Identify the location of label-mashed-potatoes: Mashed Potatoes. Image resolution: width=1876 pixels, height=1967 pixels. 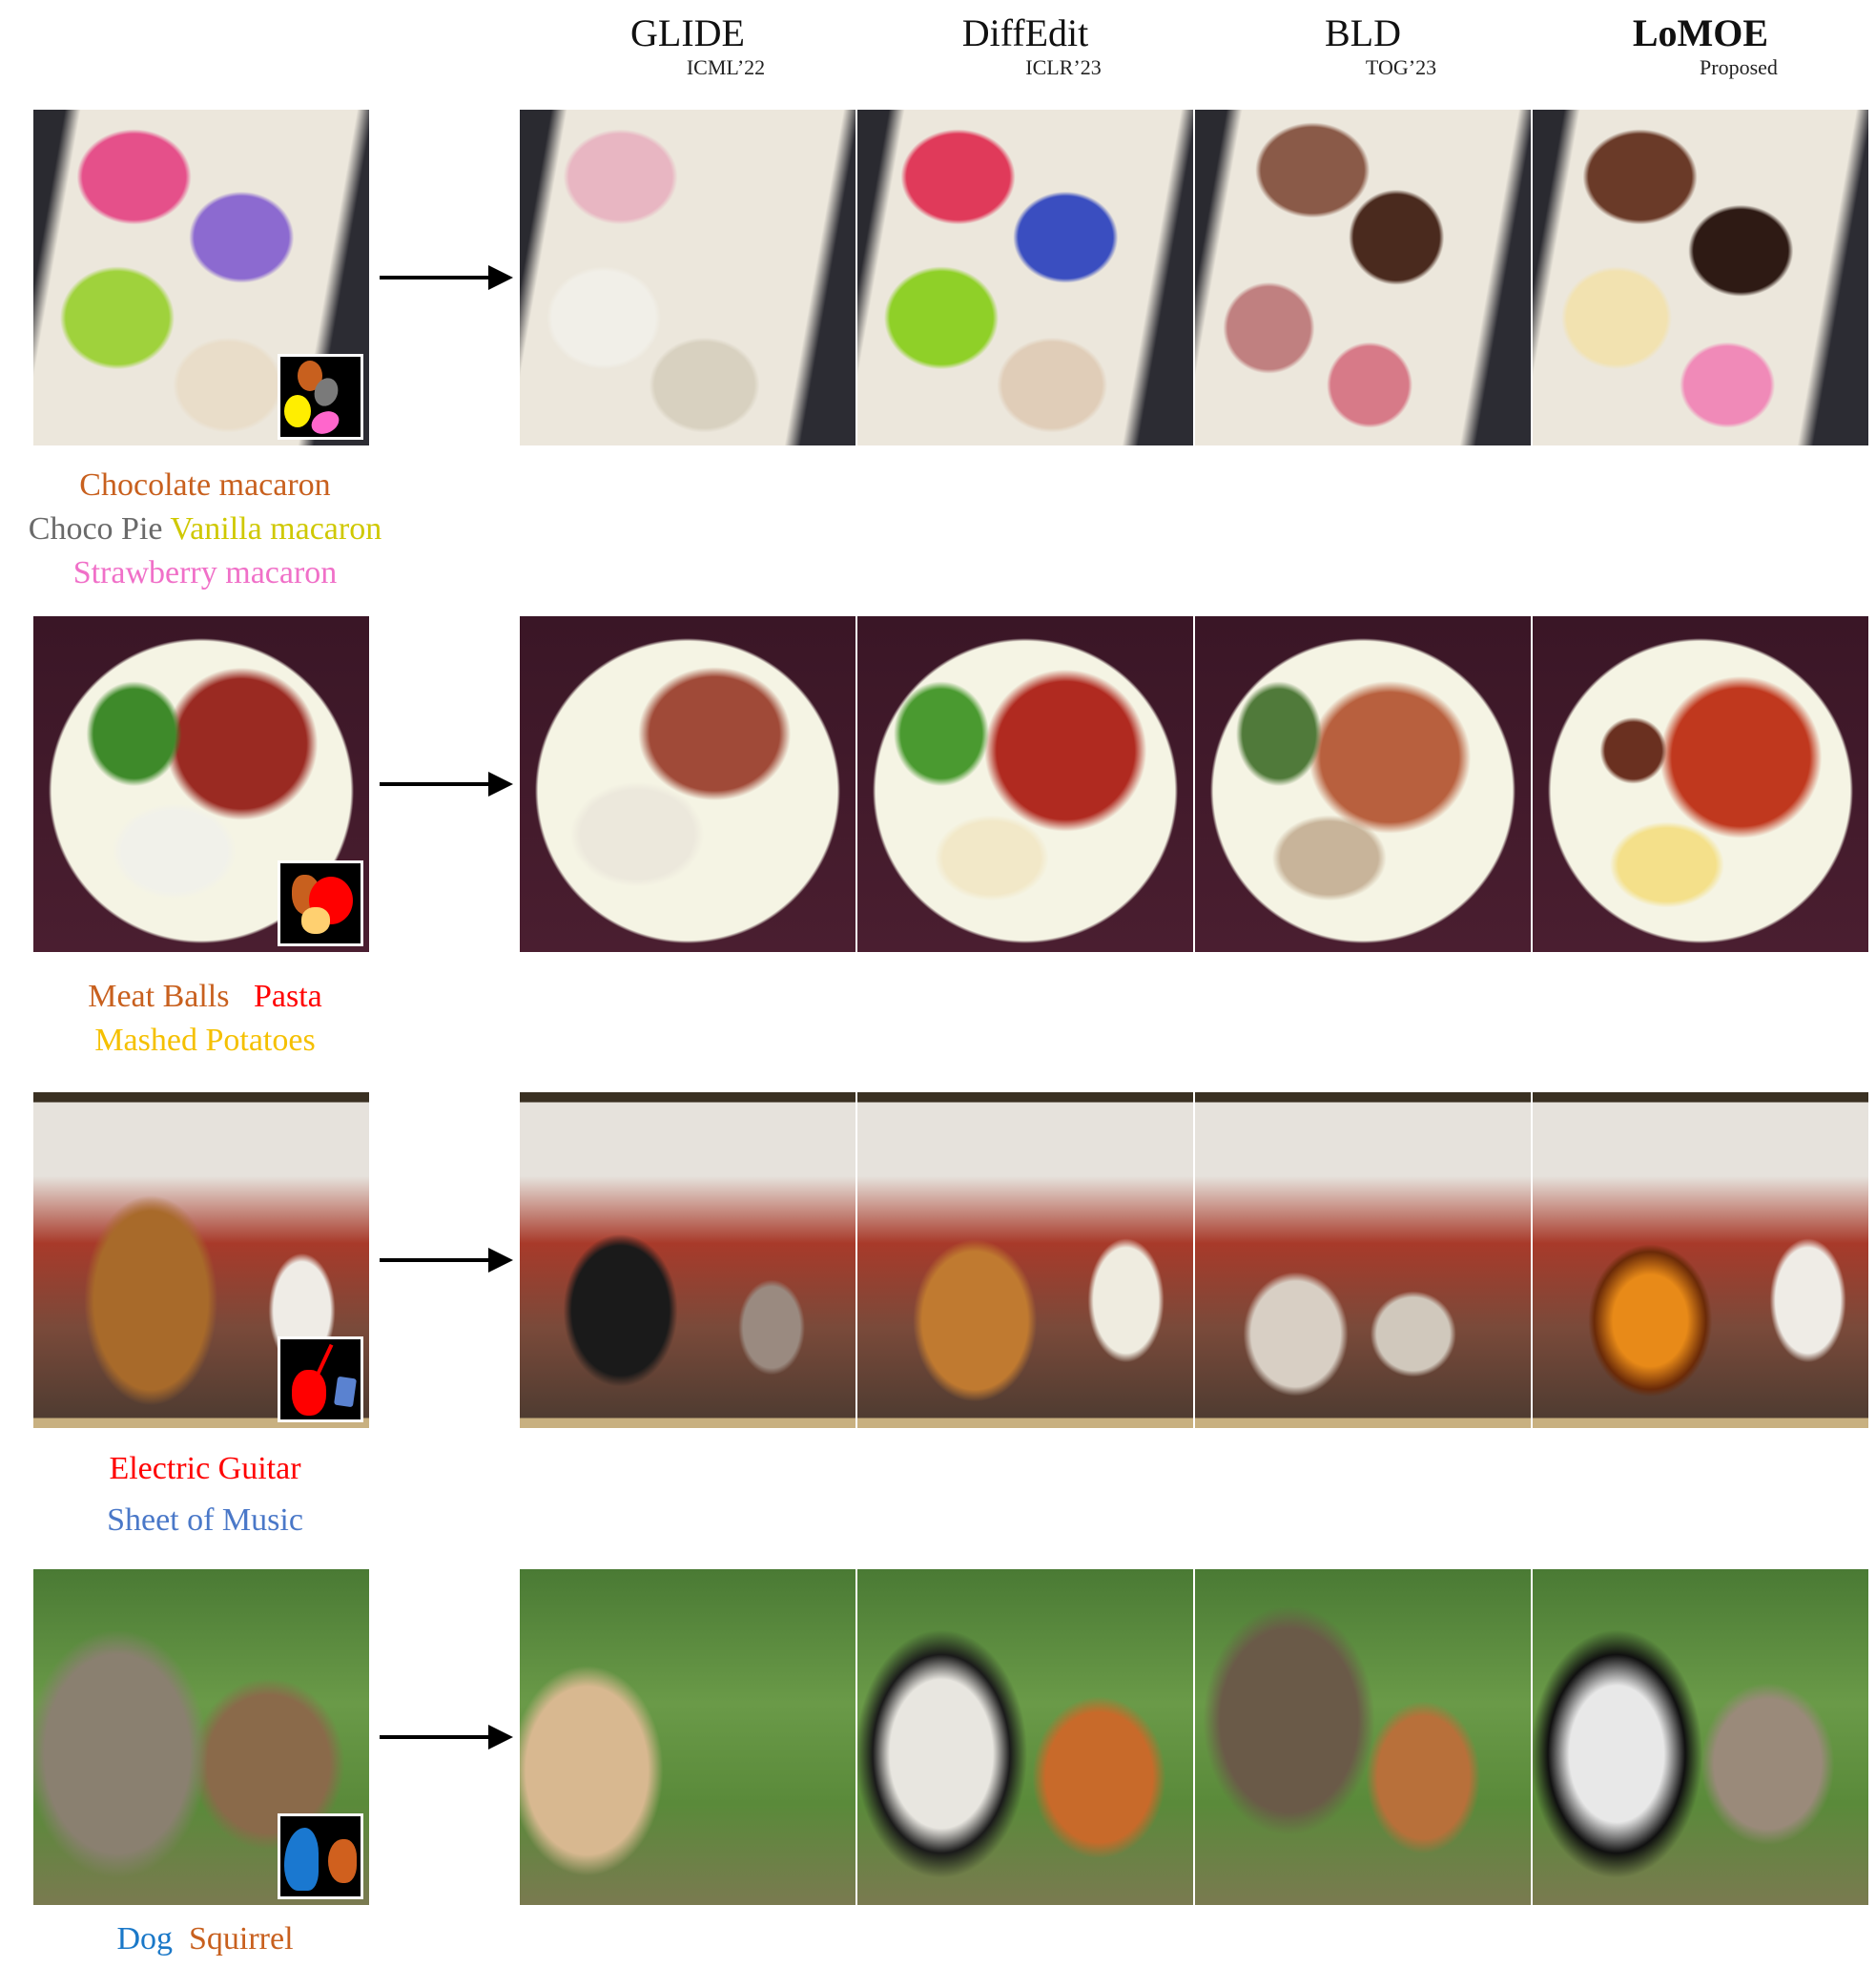
(205, 1040).